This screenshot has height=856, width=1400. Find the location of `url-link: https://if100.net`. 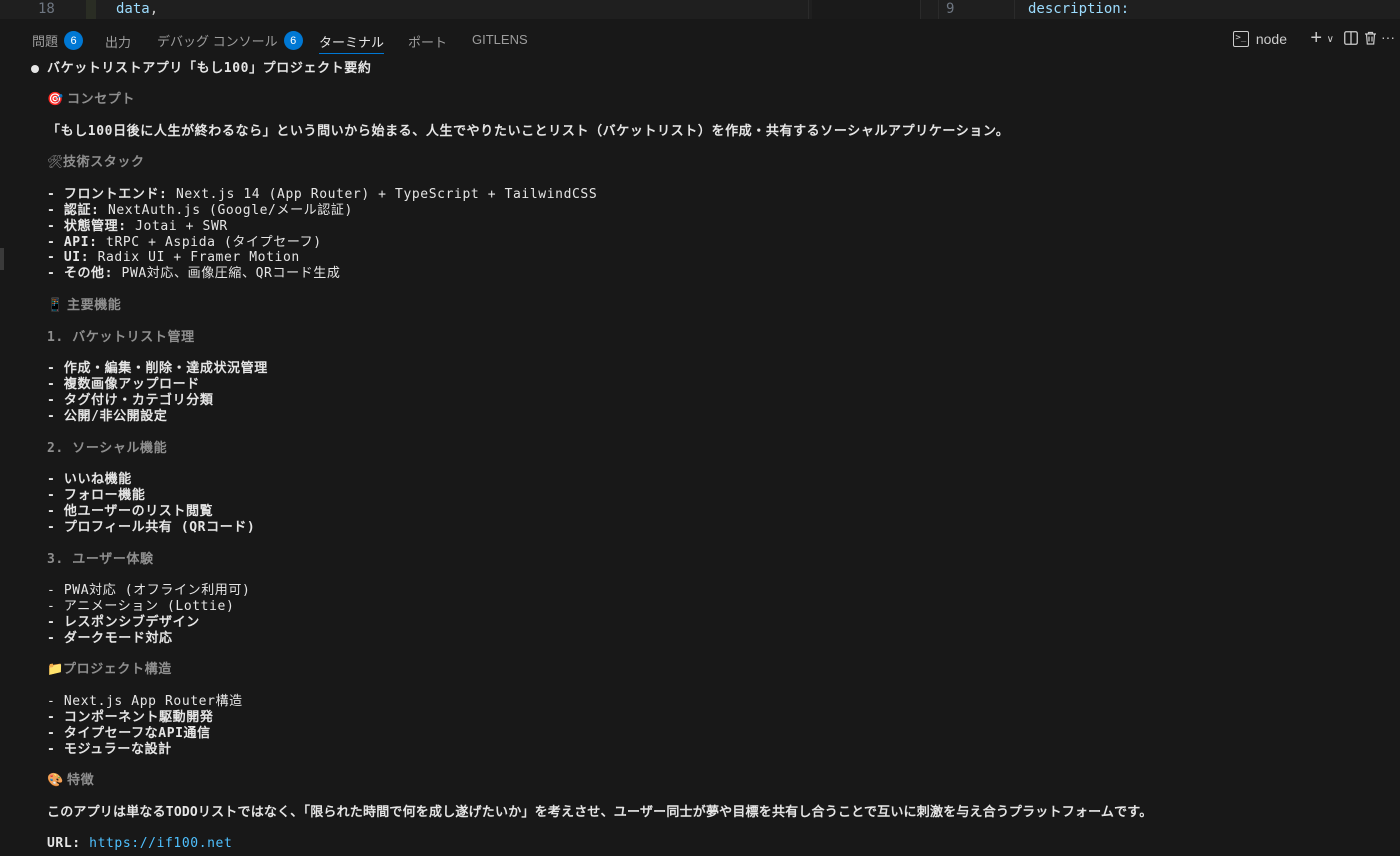

url-link: https://if100.net is located at coordinates (160, 843).